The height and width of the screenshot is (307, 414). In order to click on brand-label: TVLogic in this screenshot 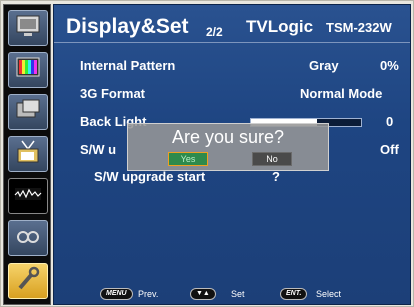, I will do `click(280, 26)`.